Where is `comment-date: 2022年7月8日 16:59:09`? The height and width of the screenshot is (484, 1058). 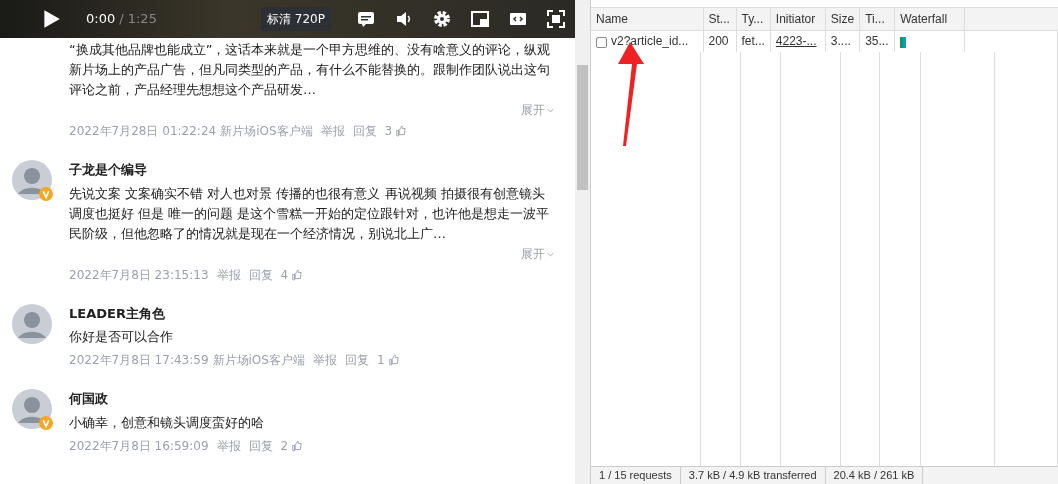
comment-date: 2022年7月8日 16:59:09 is located at coordinates (139, 446).